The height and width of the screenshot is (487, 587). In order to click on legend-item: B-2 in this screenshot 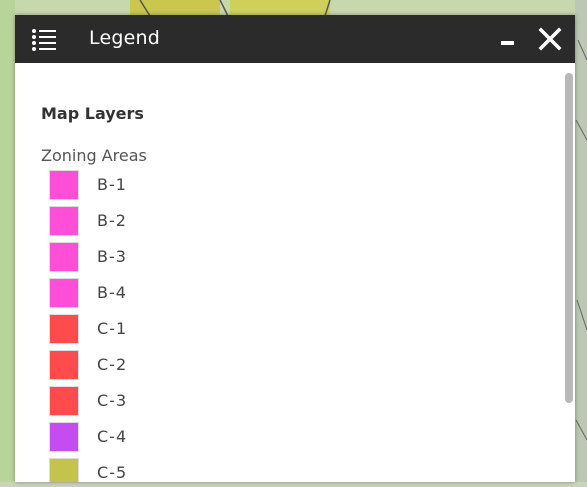, I will do `click(199, 224)`.